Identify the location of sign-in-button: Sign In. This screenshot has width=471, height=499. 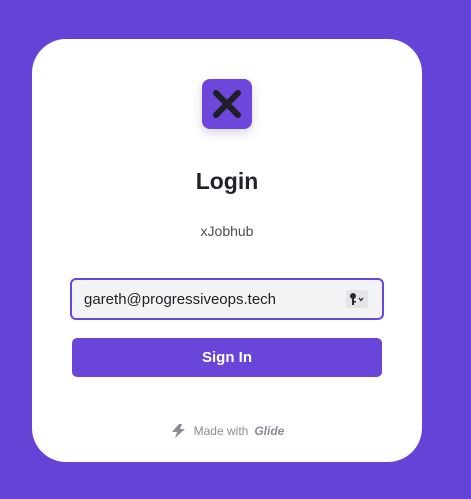
(227, 357).